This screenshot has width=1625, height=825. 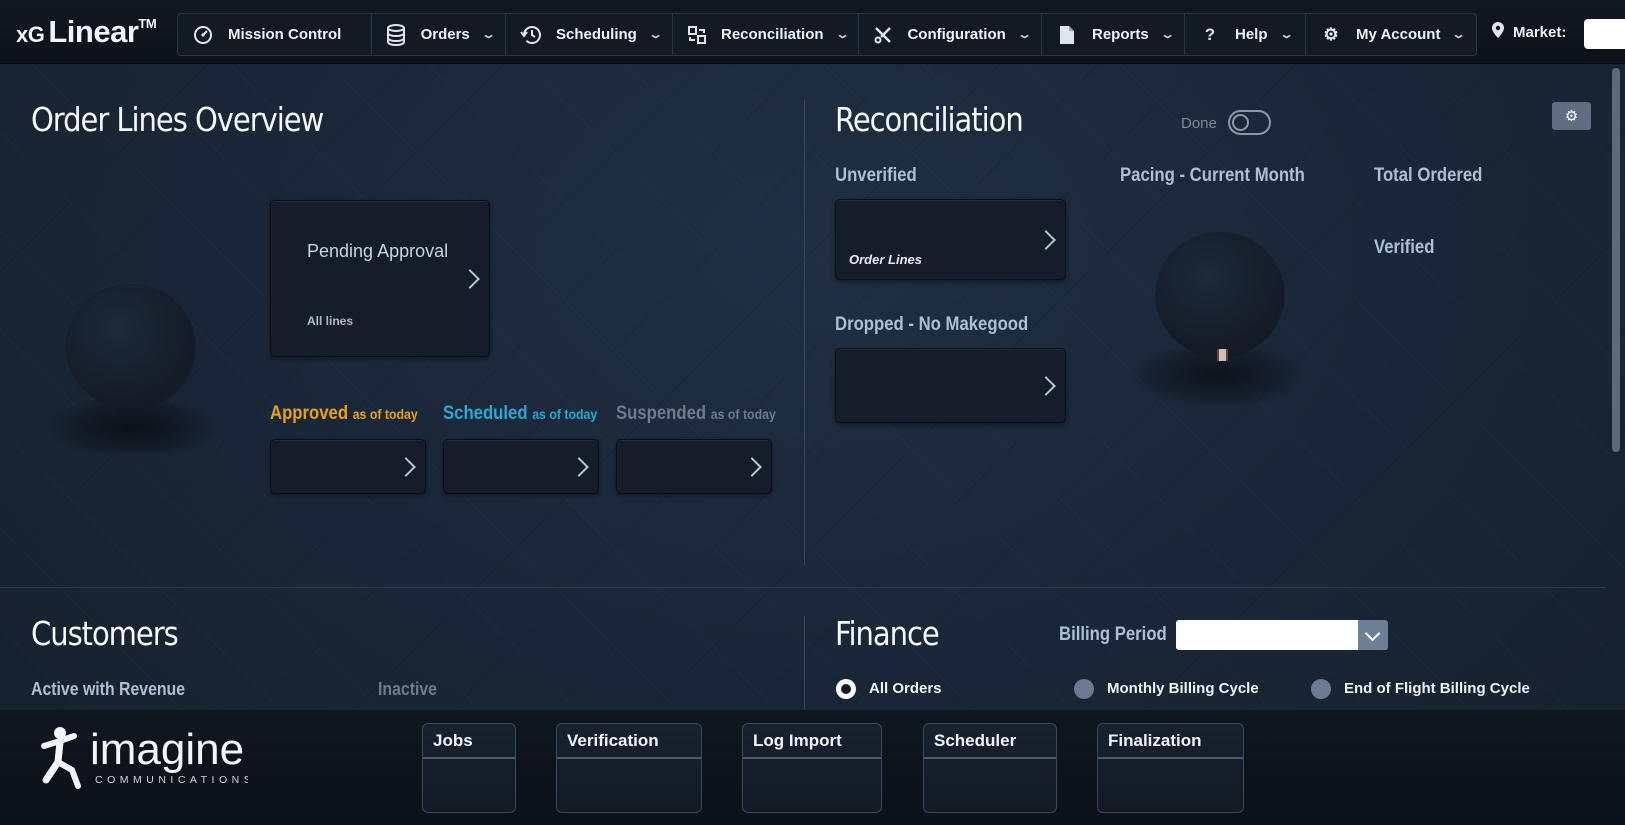 What do you see at coordinates (1222, 355) in the screenshot?
I see `pacing-marker` at bounding box center [1222, 355].